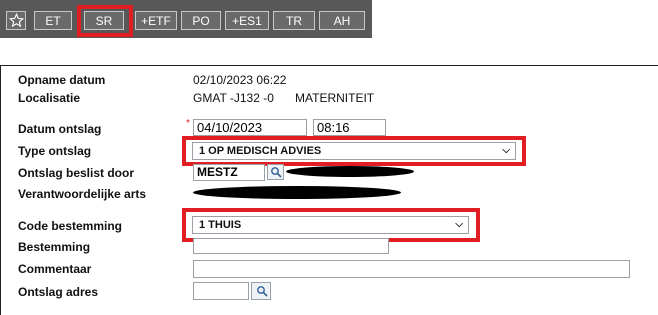 The width and height of the screenshot is (658, 315). What do you see at coordinates (240, 80) in the screenshot?
I see `opname-datum-value: 02/10/2023 06:22` at bounding box center [240, 80].